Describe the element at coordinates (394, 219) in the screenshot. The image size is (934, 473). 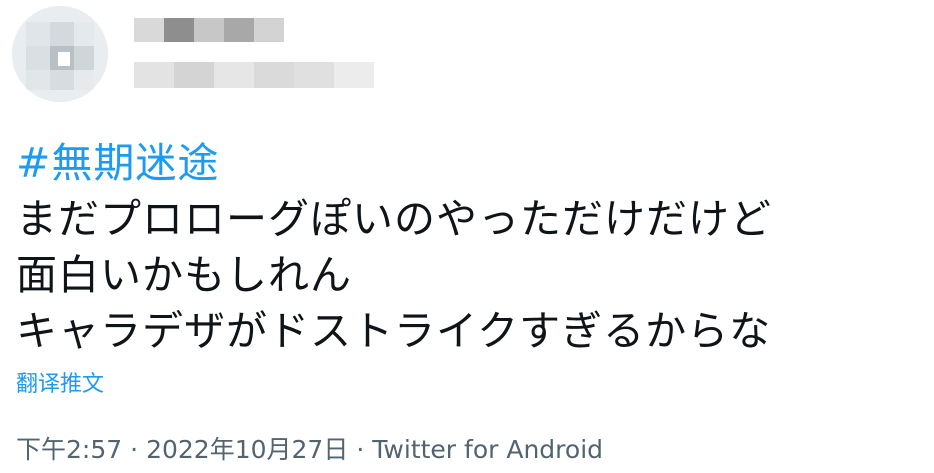
I see `tweet-line: まだプロローグぽいのやっただけだけど` at that location.